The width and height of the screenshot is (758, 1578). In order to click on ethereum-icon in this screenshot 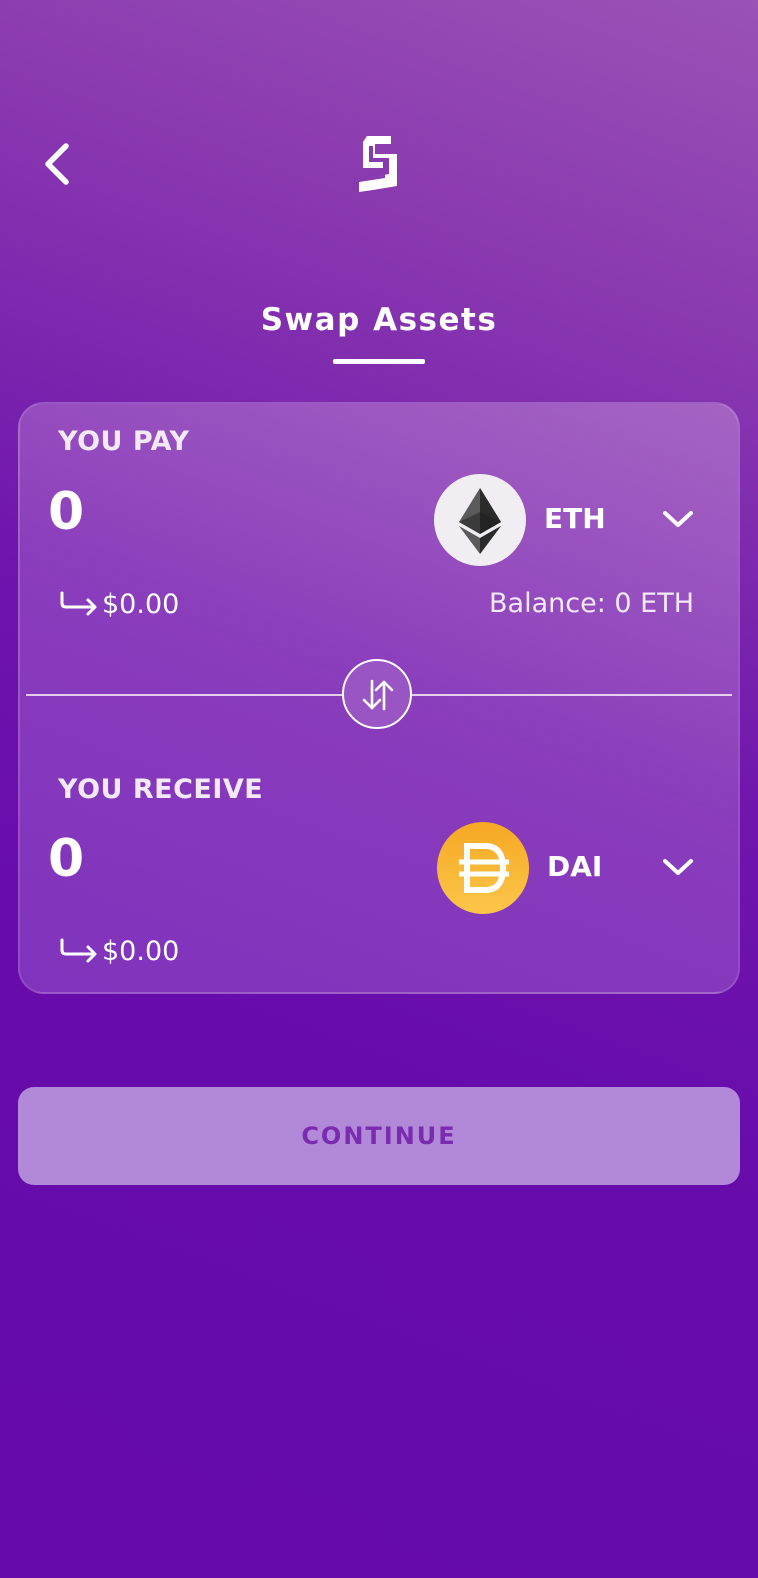, I will do `click(480, 520)`.